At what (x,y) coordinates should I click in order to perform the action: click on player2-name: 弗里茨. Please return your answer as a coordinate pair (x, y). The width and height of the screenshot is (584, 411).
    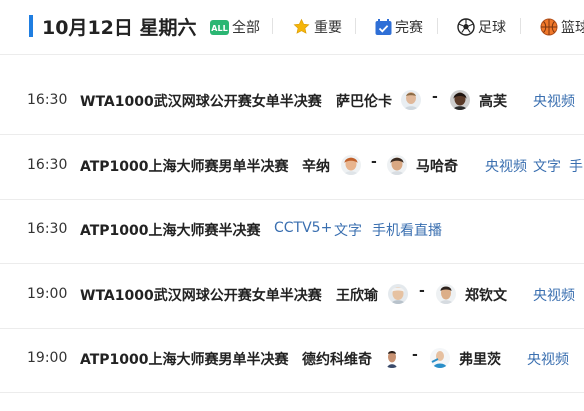
    Looking at the image, I should click on (480, 360).